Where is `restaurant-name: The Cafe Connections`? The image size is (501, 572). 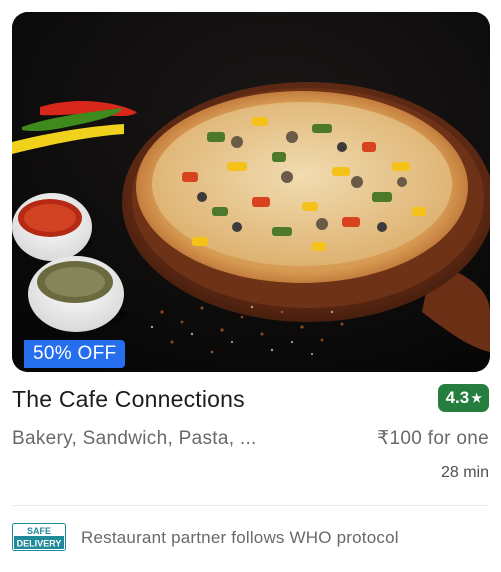
restaurant-name: The Cafe Connections is located at coordinates (128, 399).